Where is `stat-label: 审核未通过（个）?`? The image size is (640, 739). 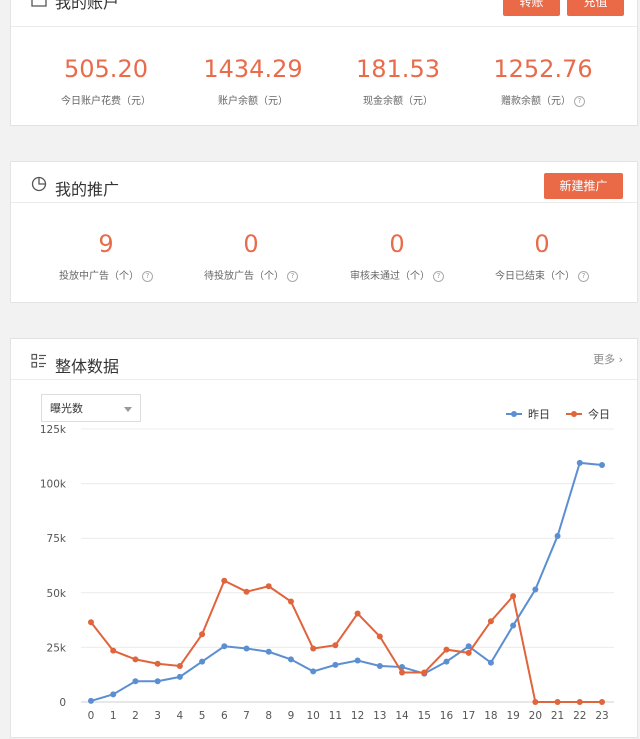
stat-label: 审核未通过（个）? is located at coordinates (397, 274).